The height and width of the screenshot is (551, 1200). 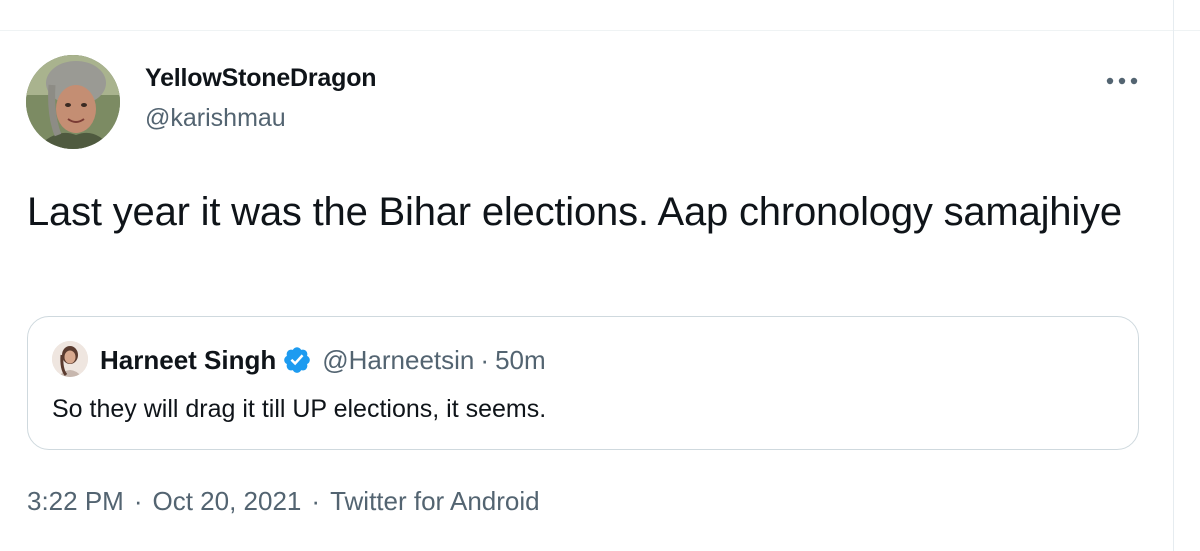 What do you see at coordinates (1173, 275) in the screenshot?
I see `timeline-border` at bounding box center [1173, 275].